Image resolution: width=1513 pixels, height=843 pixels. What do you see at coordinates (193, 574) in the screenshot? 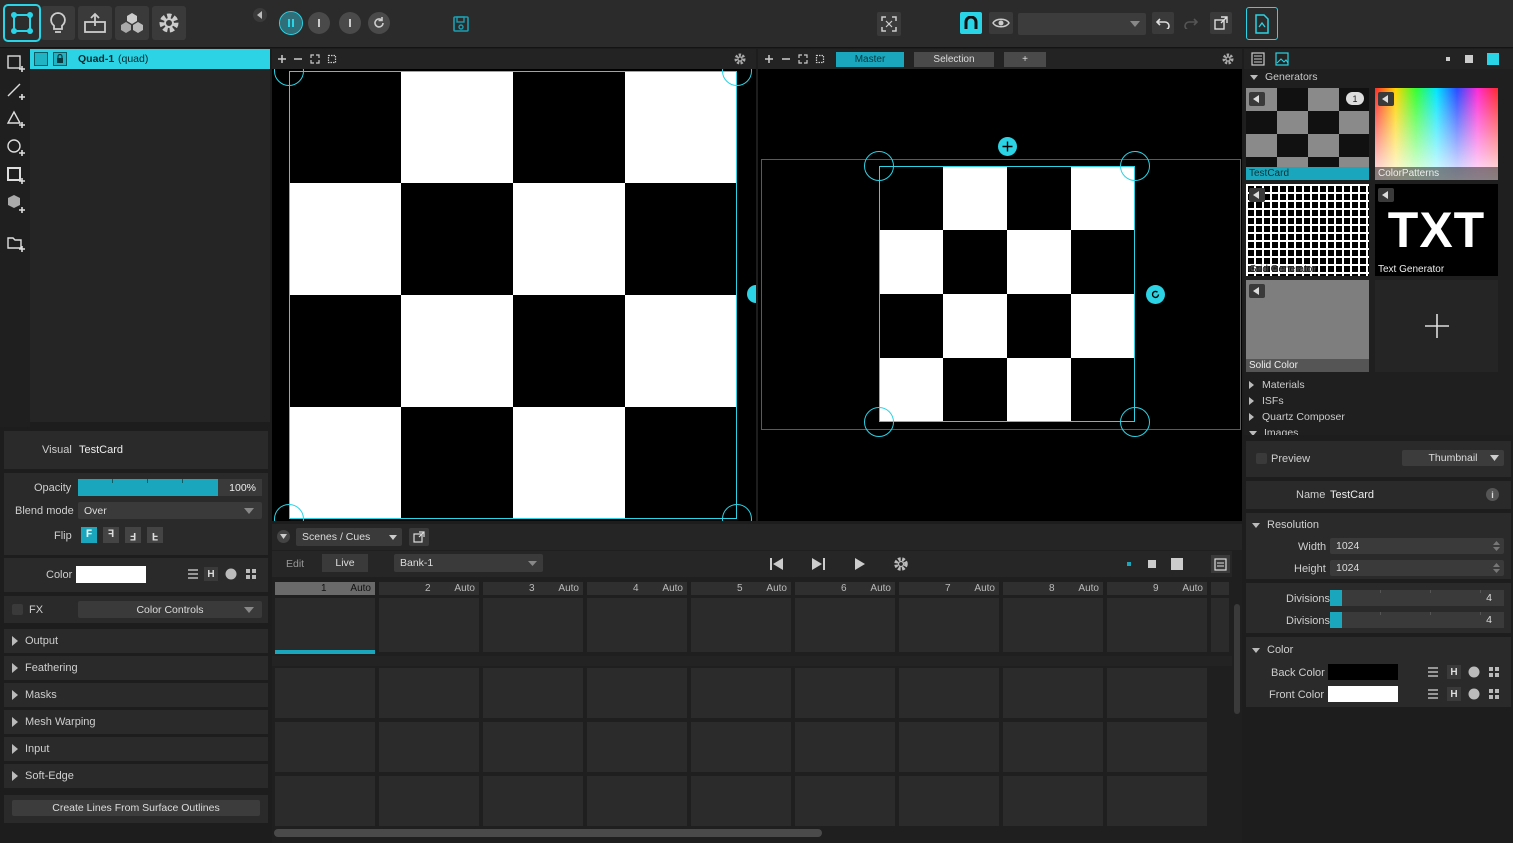
I see `color-sliders-button` at bounding box center [193, 574].